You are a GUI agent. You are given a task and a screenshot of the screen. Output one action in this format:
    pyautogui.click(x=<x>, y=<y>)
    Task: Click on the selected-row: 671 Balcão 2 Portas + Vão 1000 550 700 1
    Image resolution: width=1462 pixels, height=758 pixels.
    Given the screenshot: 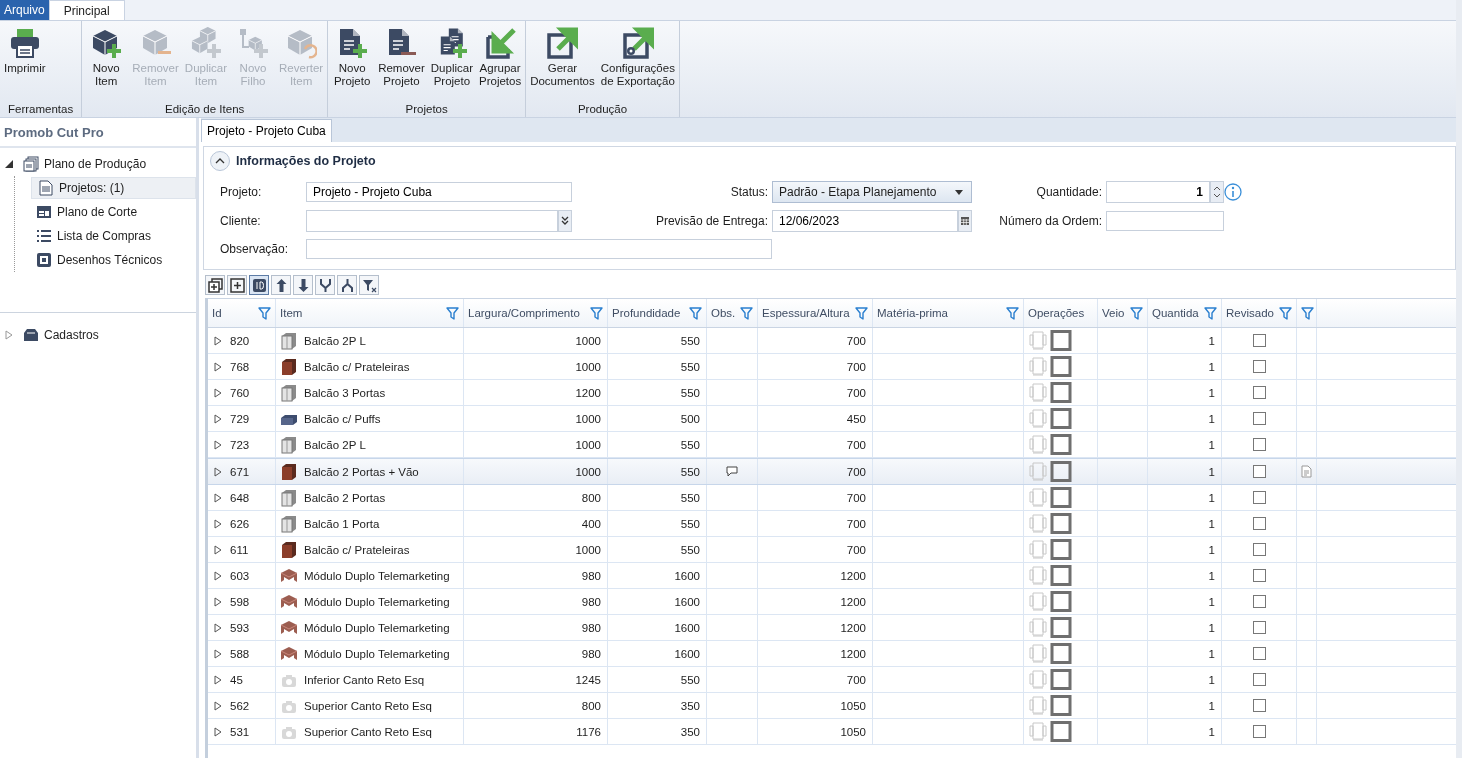 What is the action you would take?
    pyautogui.click(x=832, y=471)
    